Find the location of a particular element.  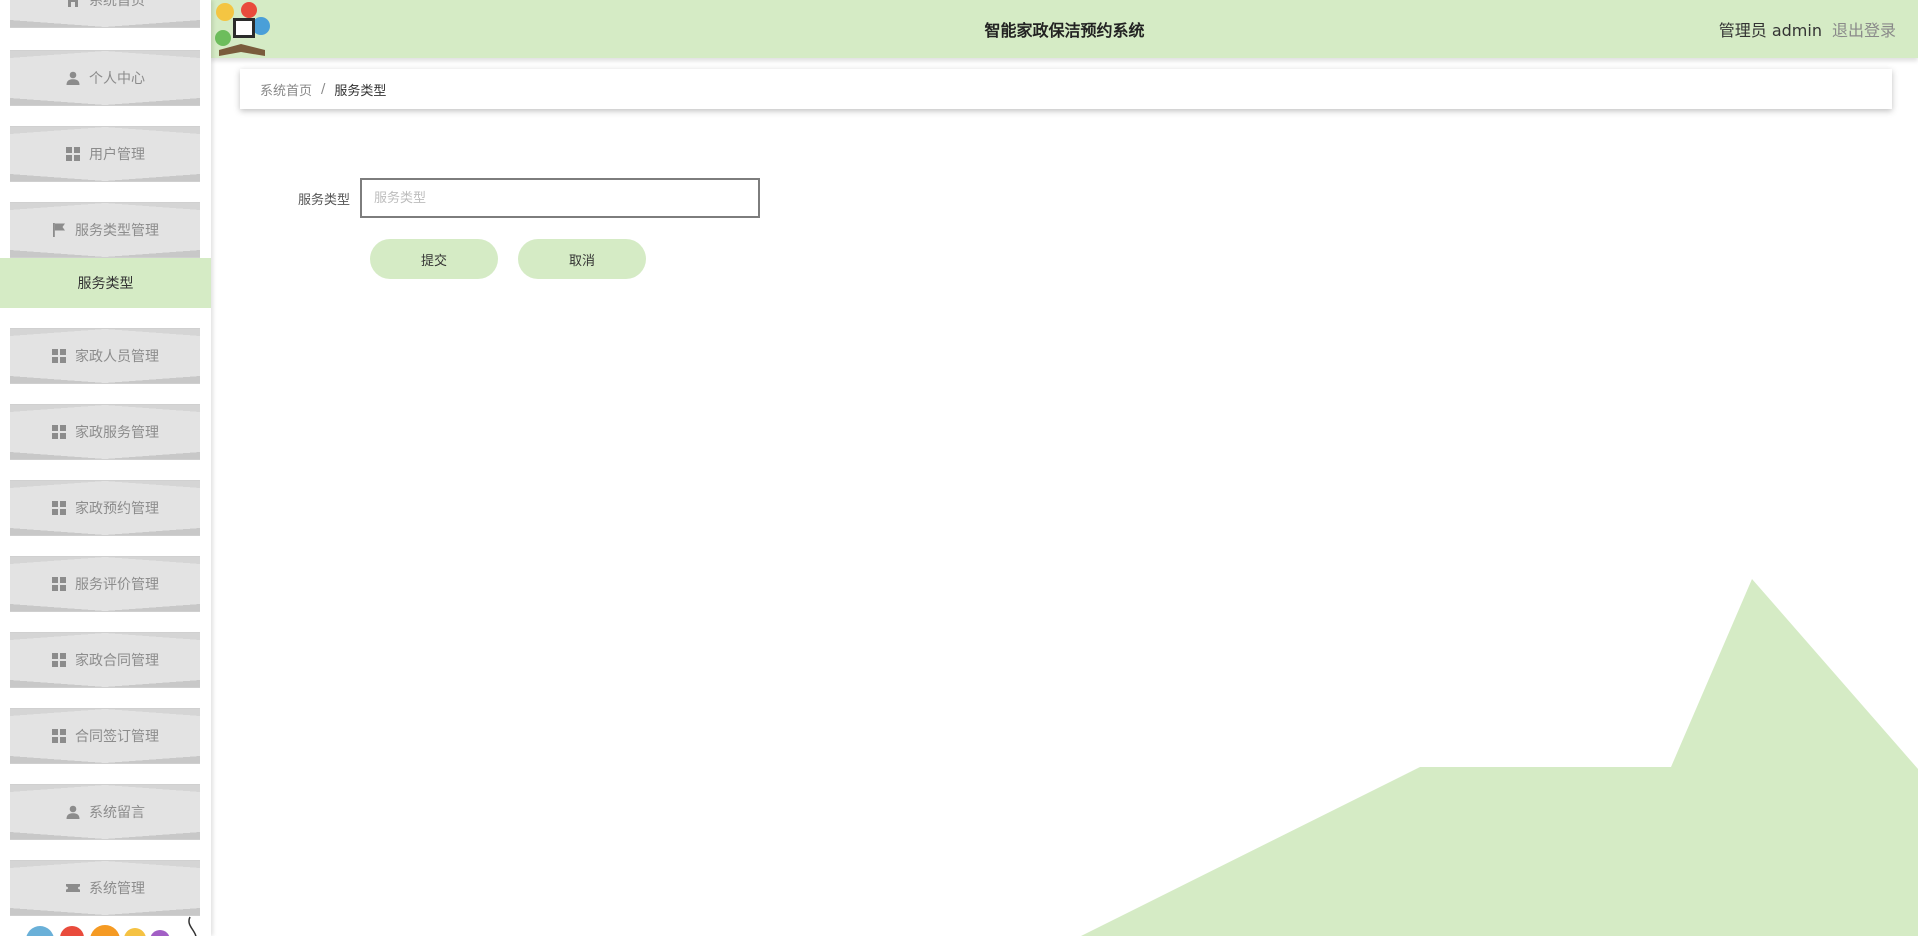

sidebar-item-personal-center: 个人中心 is located at coordinates (105, 78).